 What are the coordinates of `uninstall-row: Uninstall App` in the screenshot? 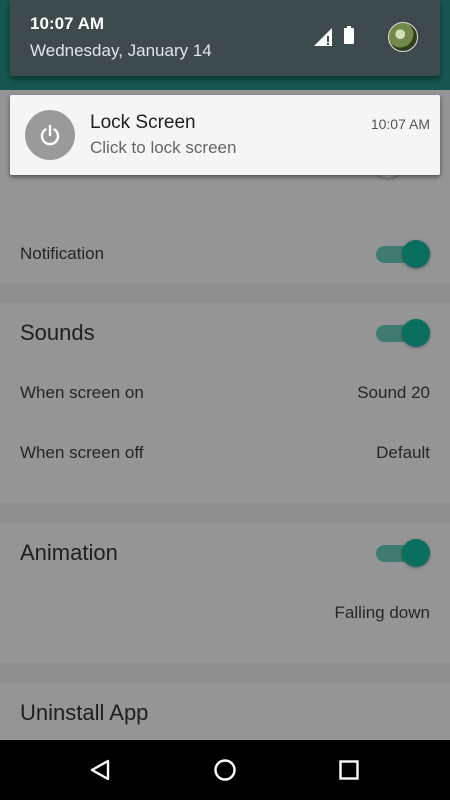 It's located at (225, 713).